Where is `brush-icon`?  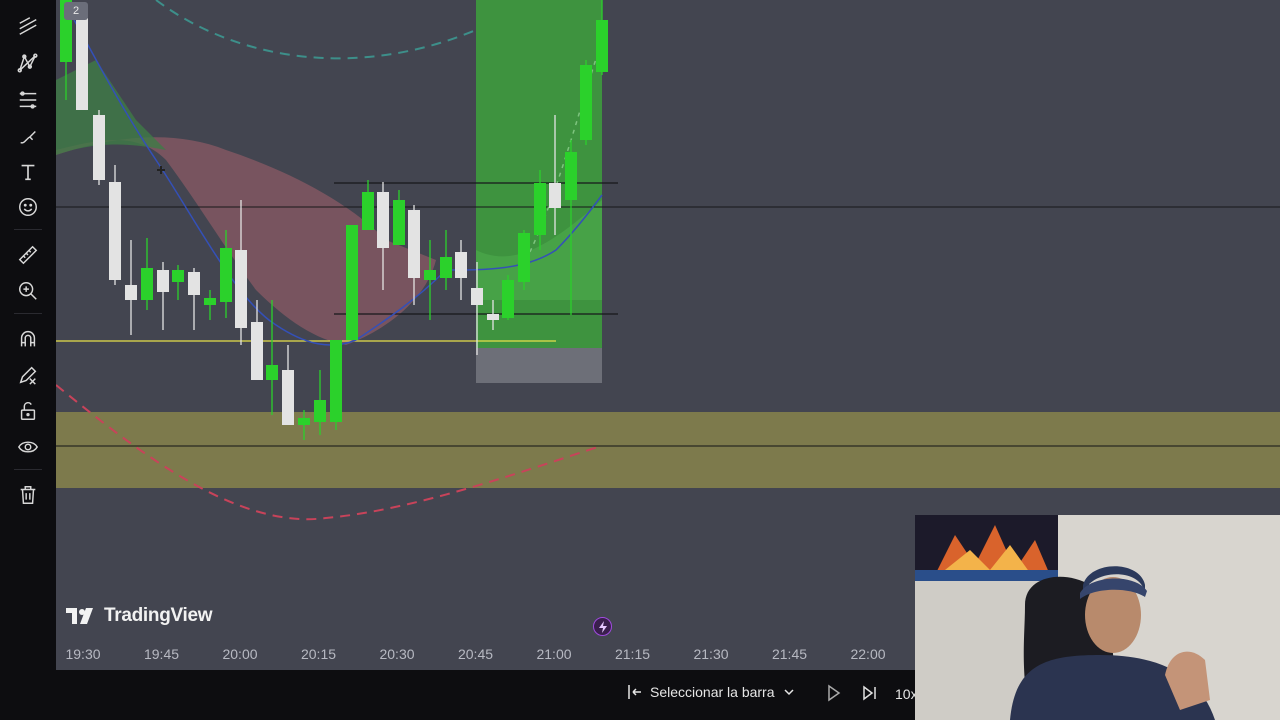 brush-icon is located at coordinates (28, 137).